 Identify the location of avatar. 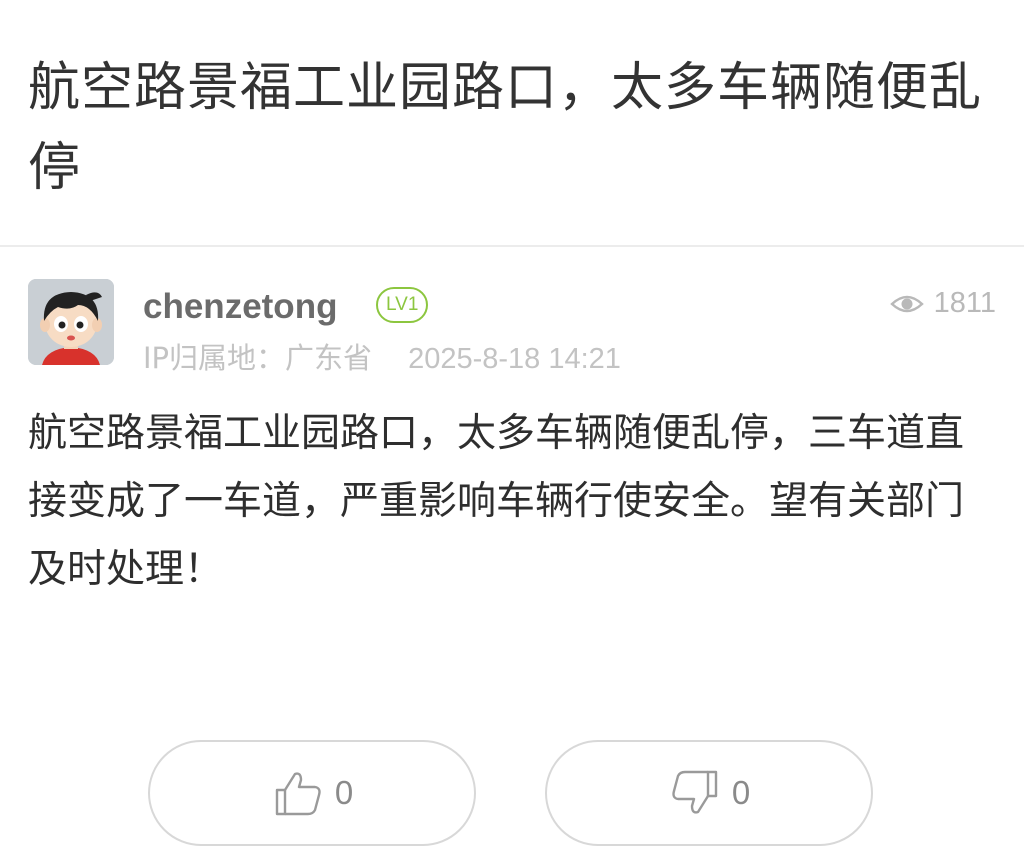
(71, 322).